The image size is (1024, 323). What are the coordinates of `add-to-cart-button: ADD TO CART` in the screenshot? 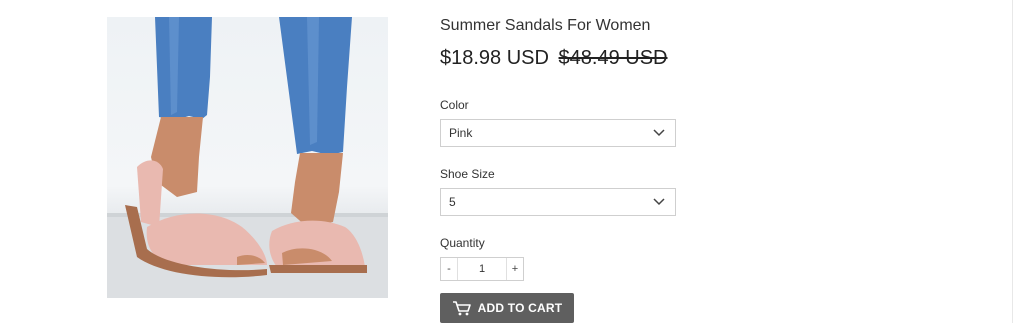 It's located at (507, 308).